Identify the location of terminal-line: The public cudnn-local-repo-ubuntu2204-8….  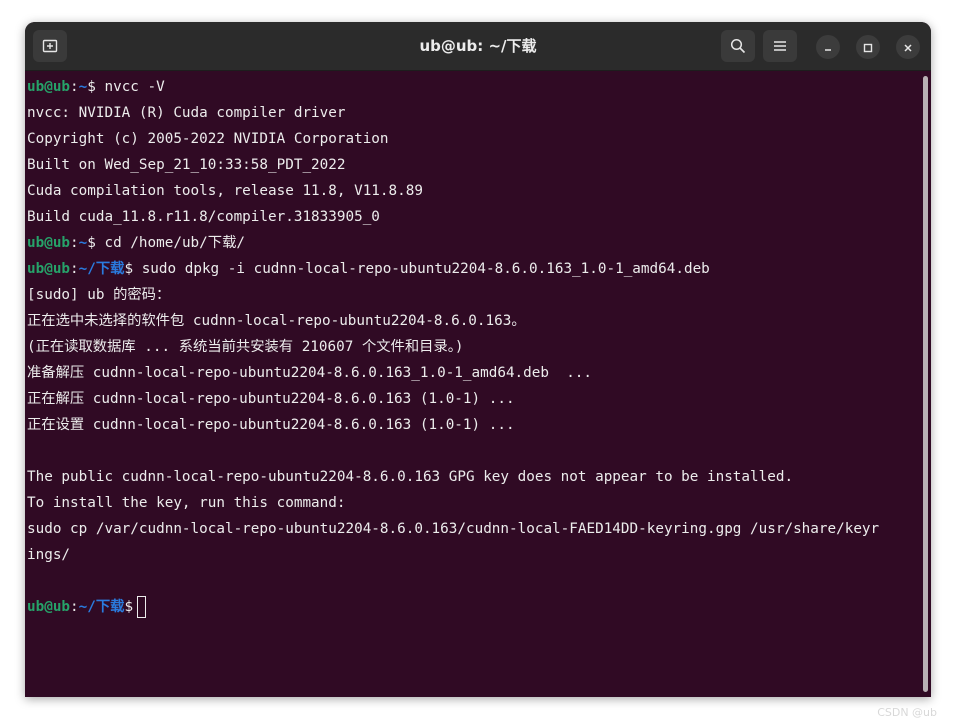
(472, 477).